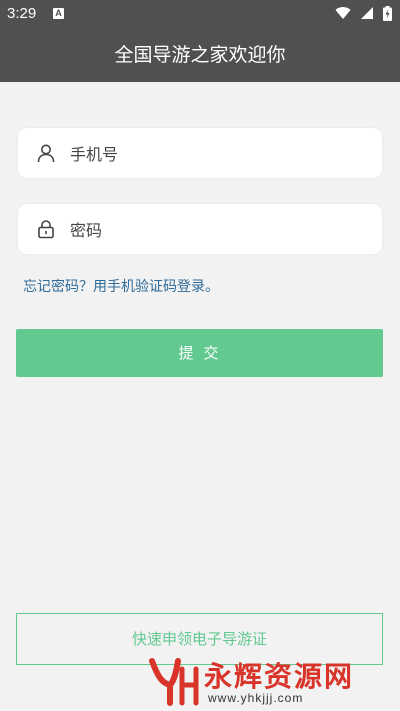 This screenshot has height=711, width=400. What do you see at coordinates (387, 13) in the screenshot?
I see `battery-icon` at bounding box center [387, 13].